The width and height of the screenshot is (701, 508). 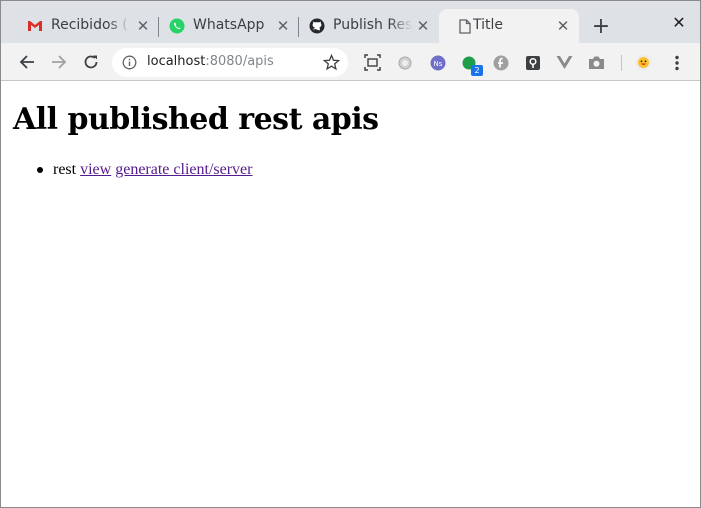 I want to click on reload-icon, so click(x=91, y=62).